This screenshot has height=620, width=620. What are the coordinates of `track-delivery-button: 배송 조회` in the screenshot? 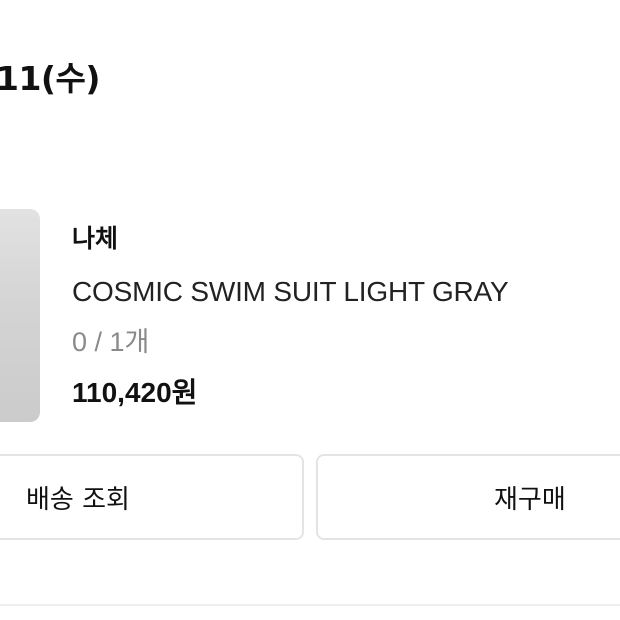 It's located at (152, 497).